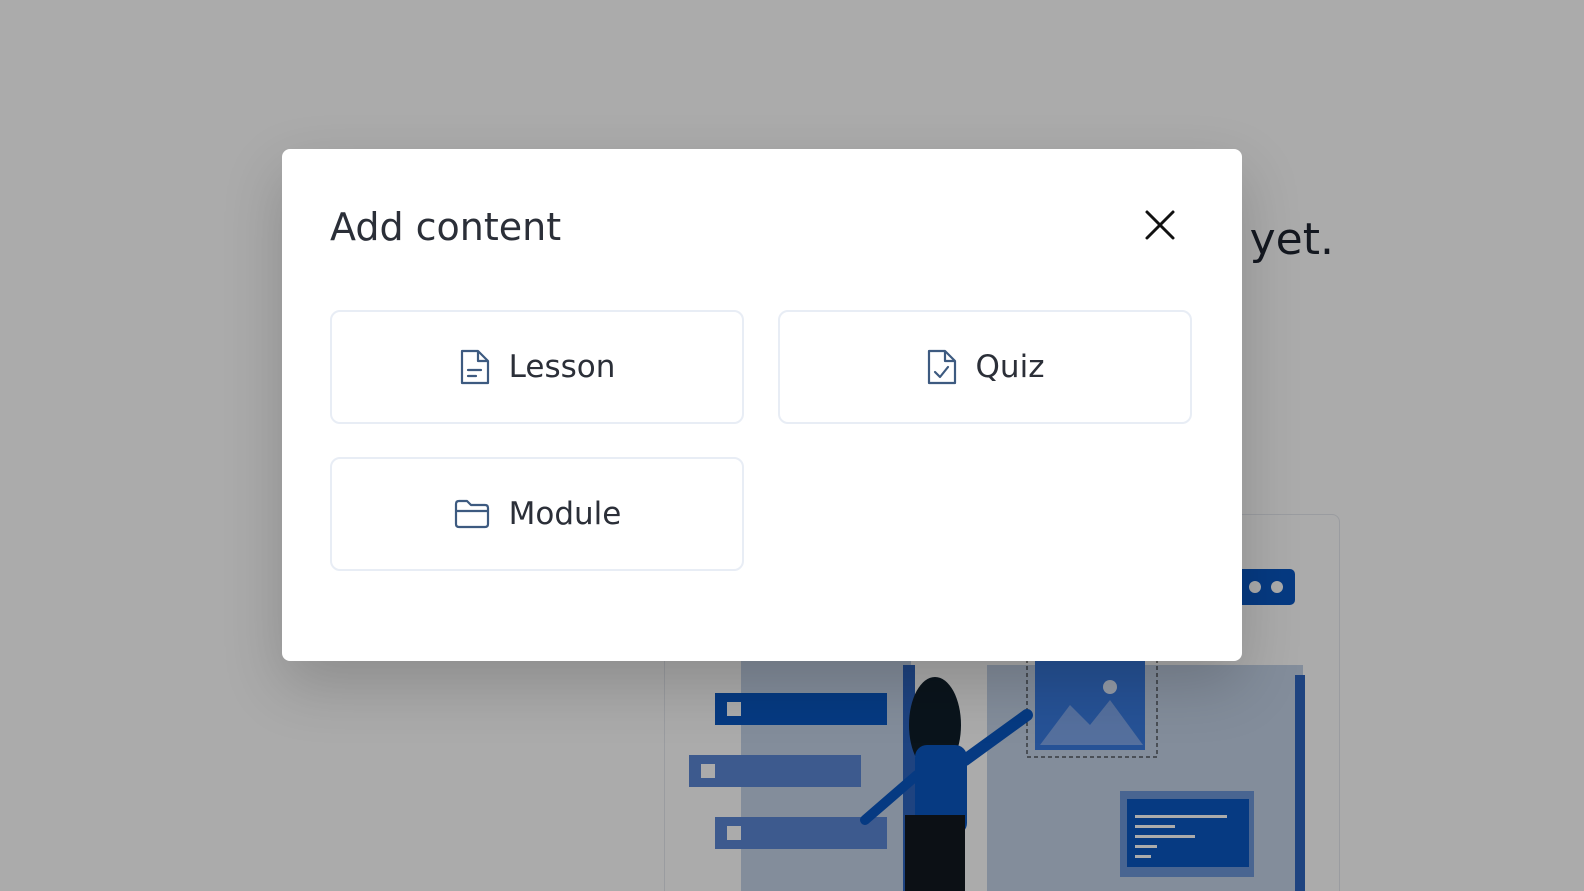  What do you see at coordinates (1010, 367) in the screenshot?
I see `quiz-label: Quiz` at bounding box center [1010, 367].